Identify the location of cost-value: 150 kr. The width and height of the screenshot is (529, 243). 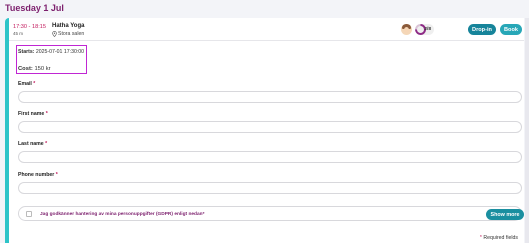
(42, 69).